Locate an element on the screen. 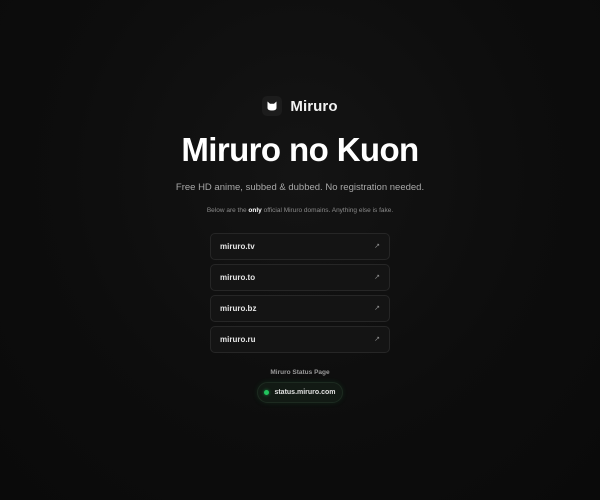 This screenshot has width=600, height=500. status-page-link: status.miruro.com is located at coordinates (300, 392).